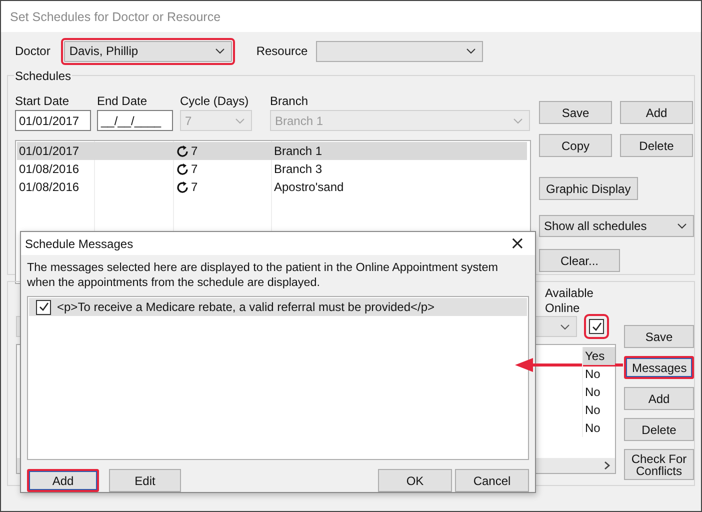  I want to click on table-cell: Yes, so click(598, 356).